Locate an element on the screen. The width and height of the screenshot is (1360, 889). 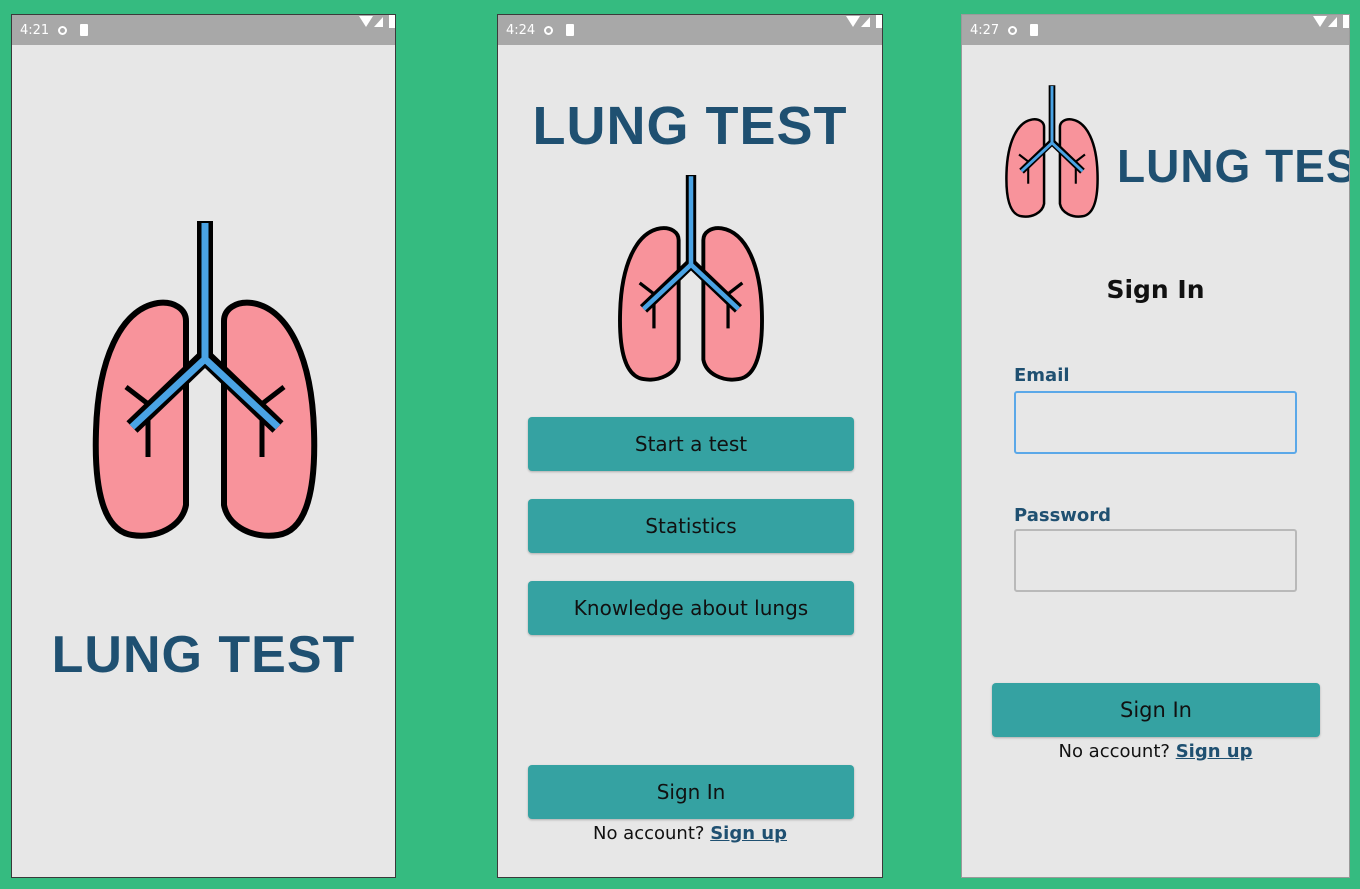
status-time: 4:24 is located at coordinates (521, 30).